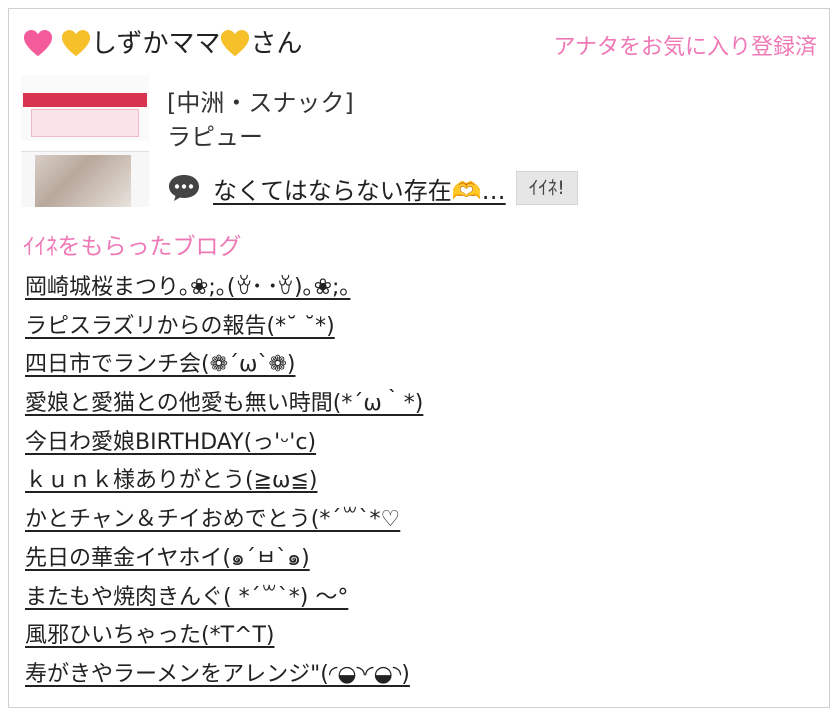 This screenshot has width=840, height=708. I want to click on list-item: 岡崎城桜まつり｡❀;｡(ꈊ･ ･ꈊ)｡❀;｡, so click(224, 290).